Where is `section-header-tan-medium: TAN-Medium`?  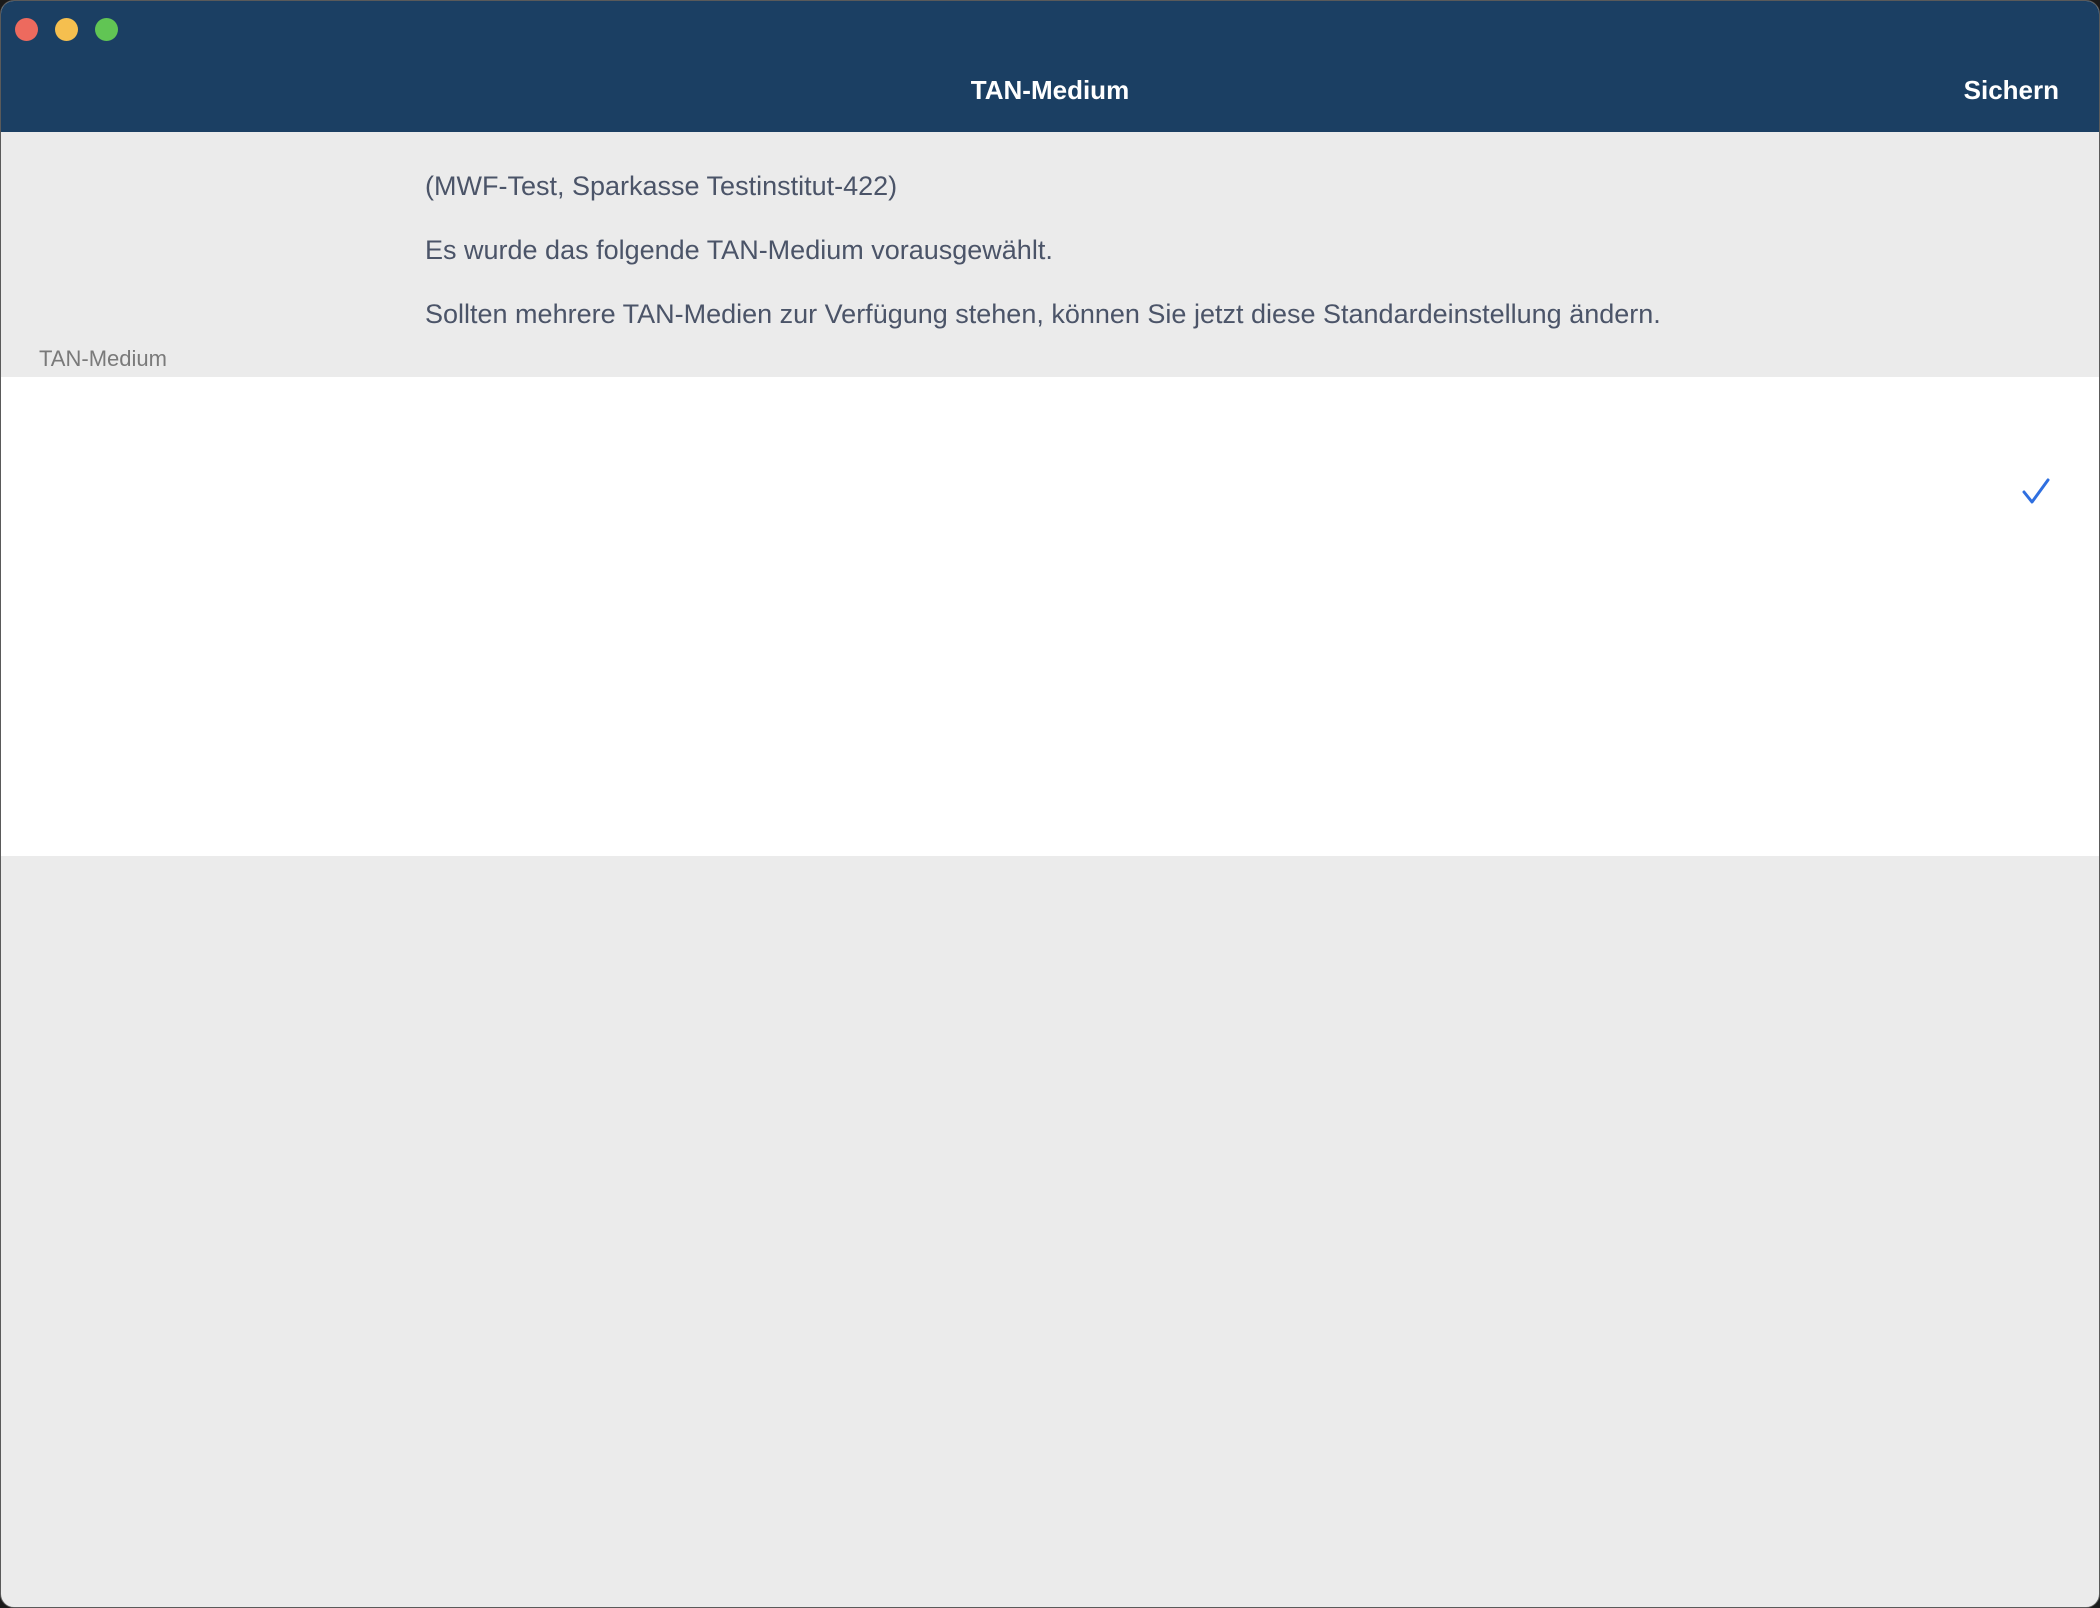
section-header-tan-medium: TAN-Medium is located at coordinates (103, 358).